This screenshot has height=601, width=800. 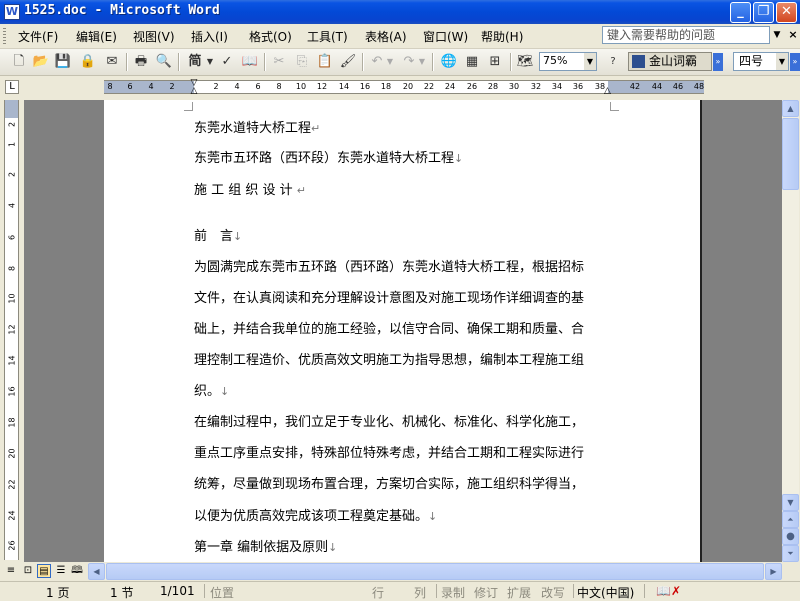 What do you see at coordinates (495, 62) in the screenshot?
I see `insert-table-icon: ⊞` at bounding box center [495, 62].